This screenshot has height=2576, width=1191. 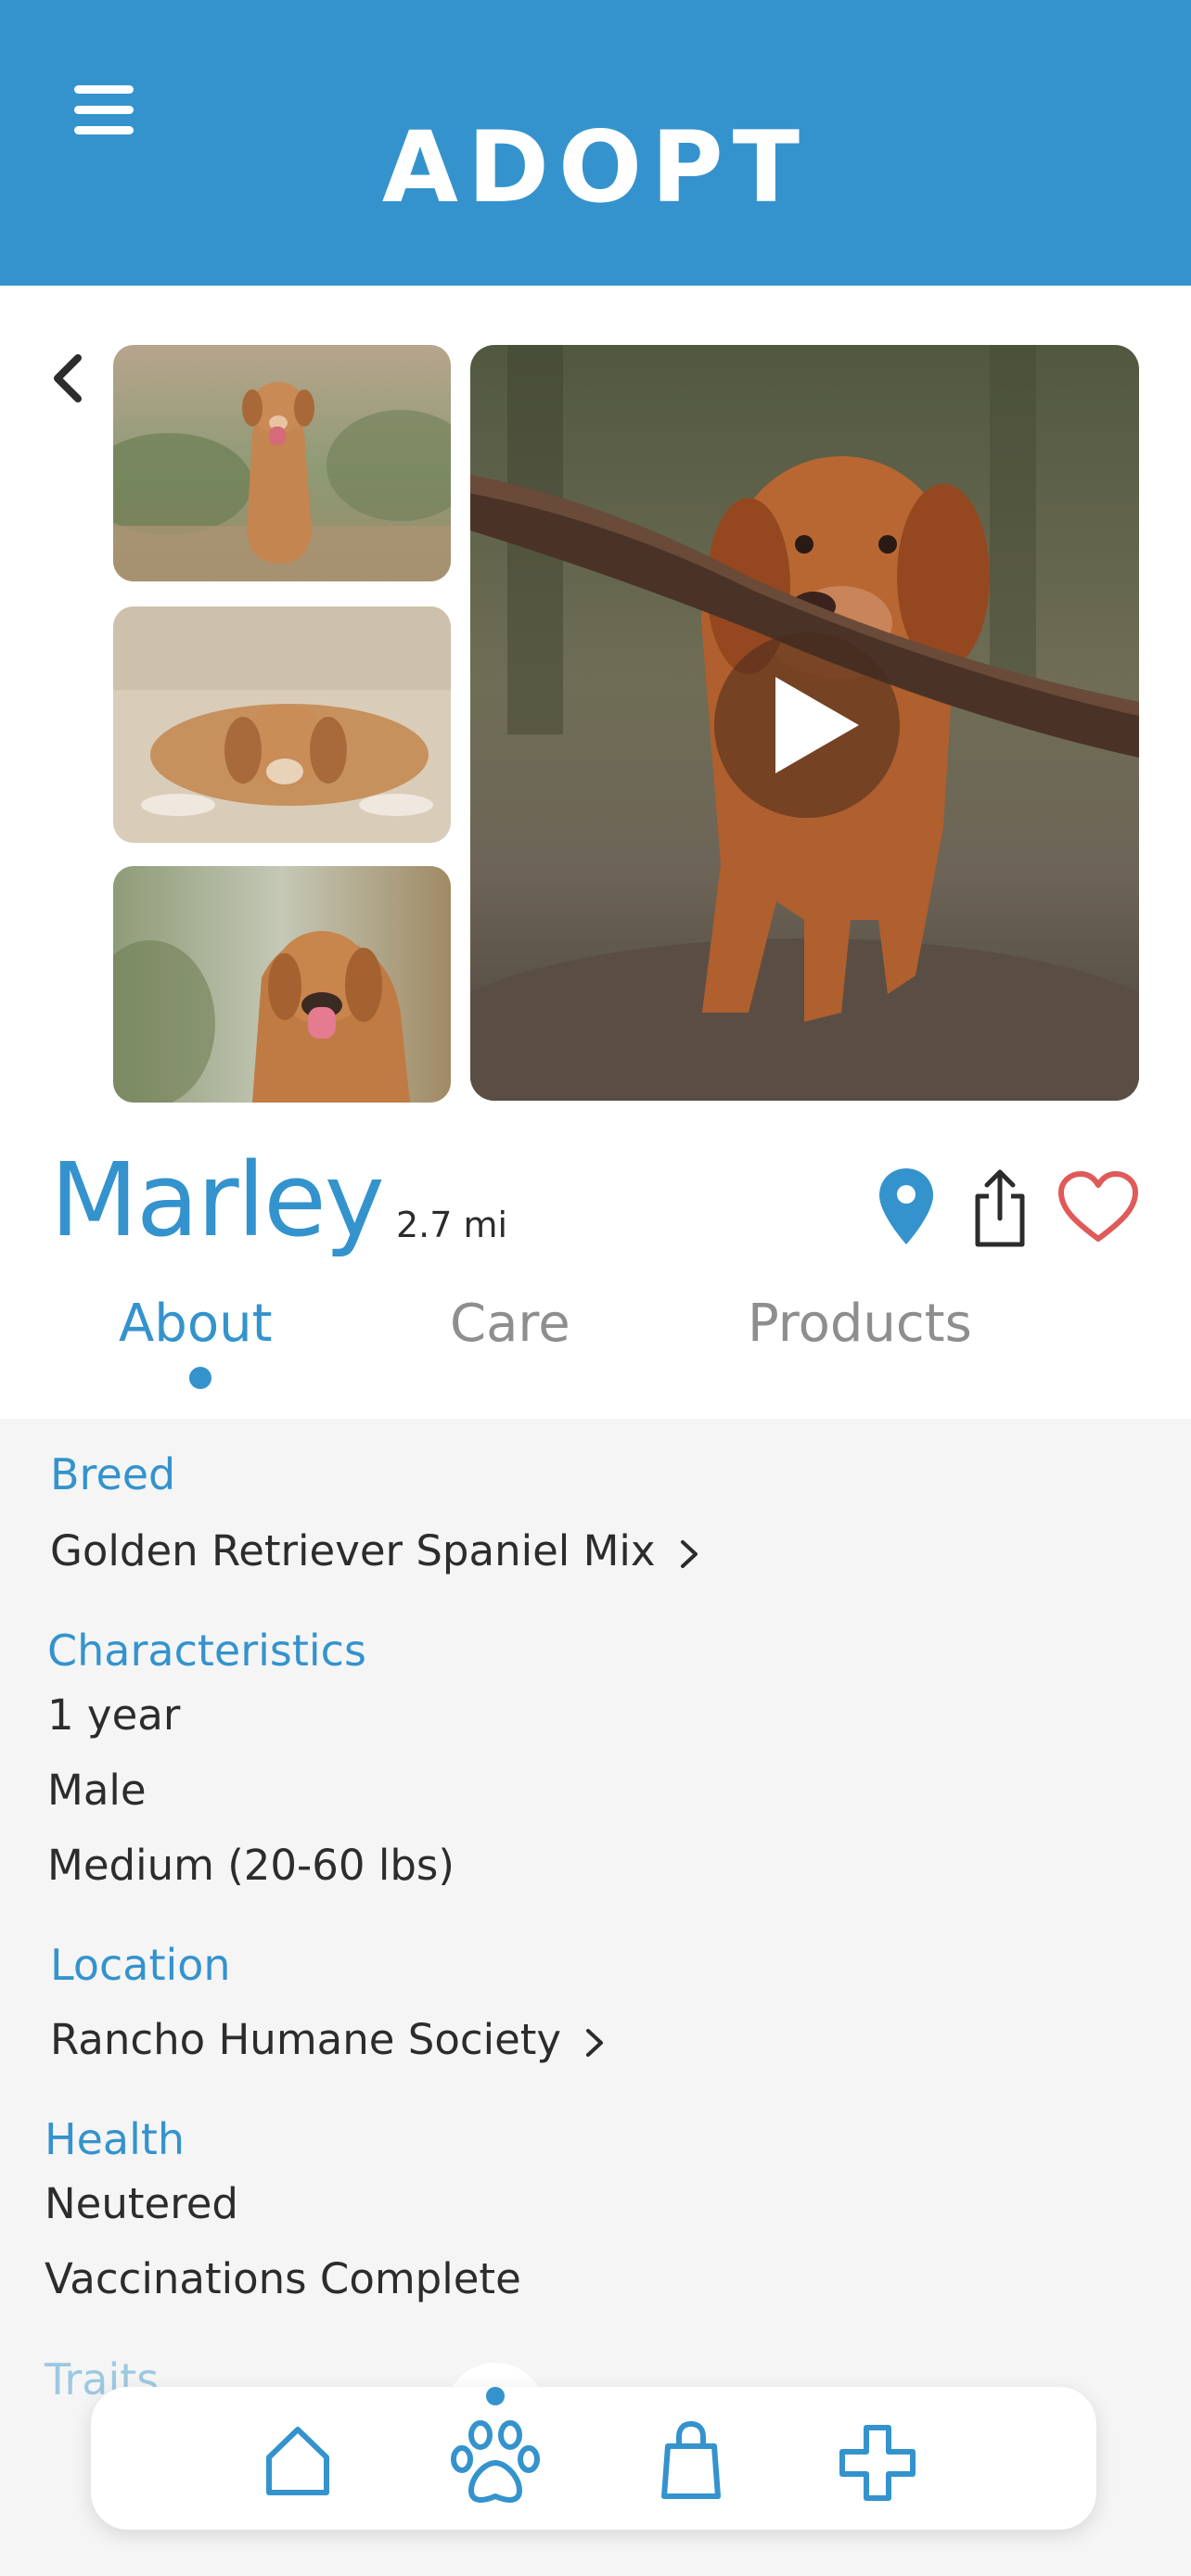 I want to click on medical-cross-icon, so click(x=877, y=2463).